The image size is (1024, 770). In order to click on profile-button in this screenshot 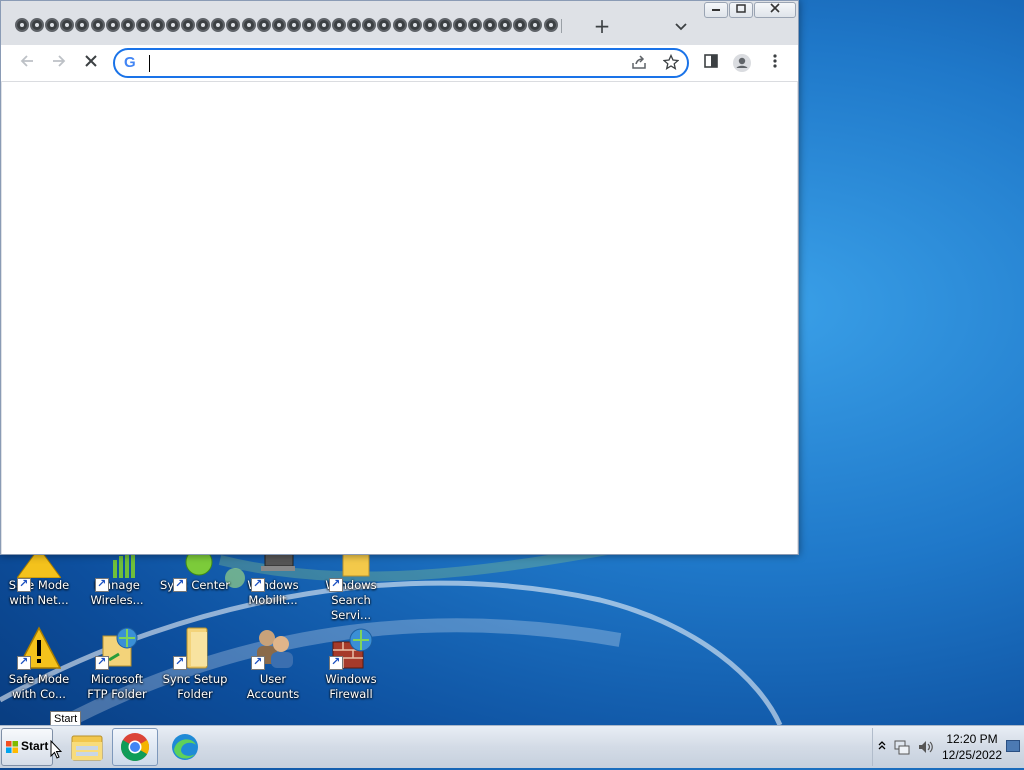, I will do `click(742, 63)`.